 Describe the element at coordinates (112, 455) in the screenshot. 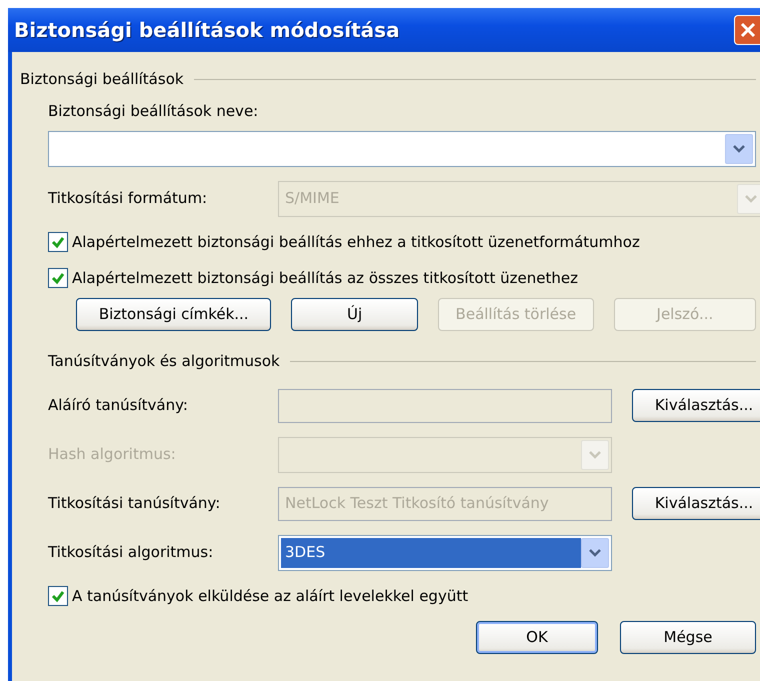

I see `field-label: Hash algoritmus:` at that location.